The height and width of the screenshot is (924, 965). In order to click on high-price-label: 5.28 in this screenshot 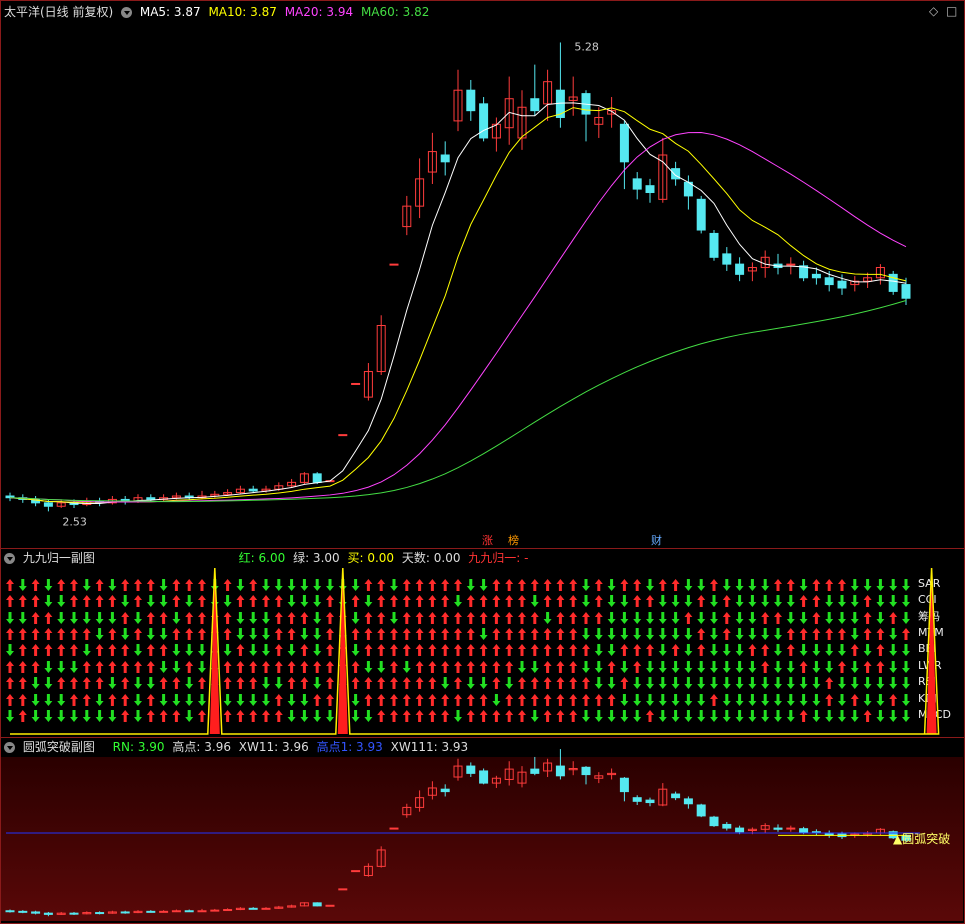, I will do `click(586, 46)`.